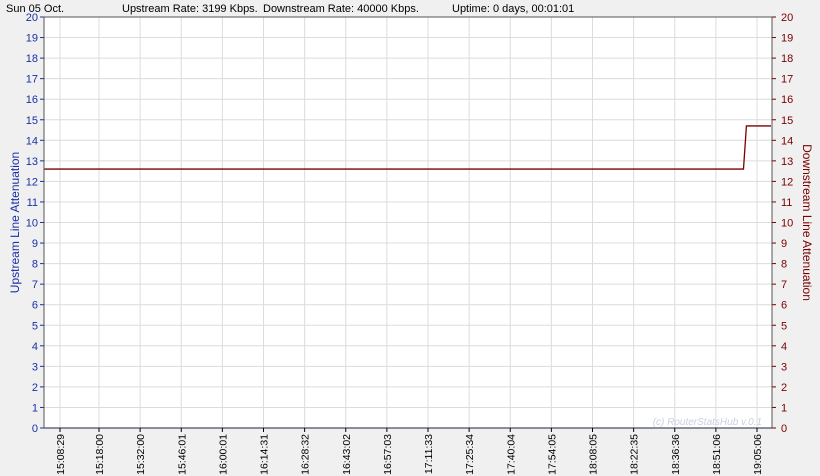  What do you see at coordinates (223, 454) in the screenshot?
I see `x-tick-label: 16:00:01` at bounding box center [223, 454].